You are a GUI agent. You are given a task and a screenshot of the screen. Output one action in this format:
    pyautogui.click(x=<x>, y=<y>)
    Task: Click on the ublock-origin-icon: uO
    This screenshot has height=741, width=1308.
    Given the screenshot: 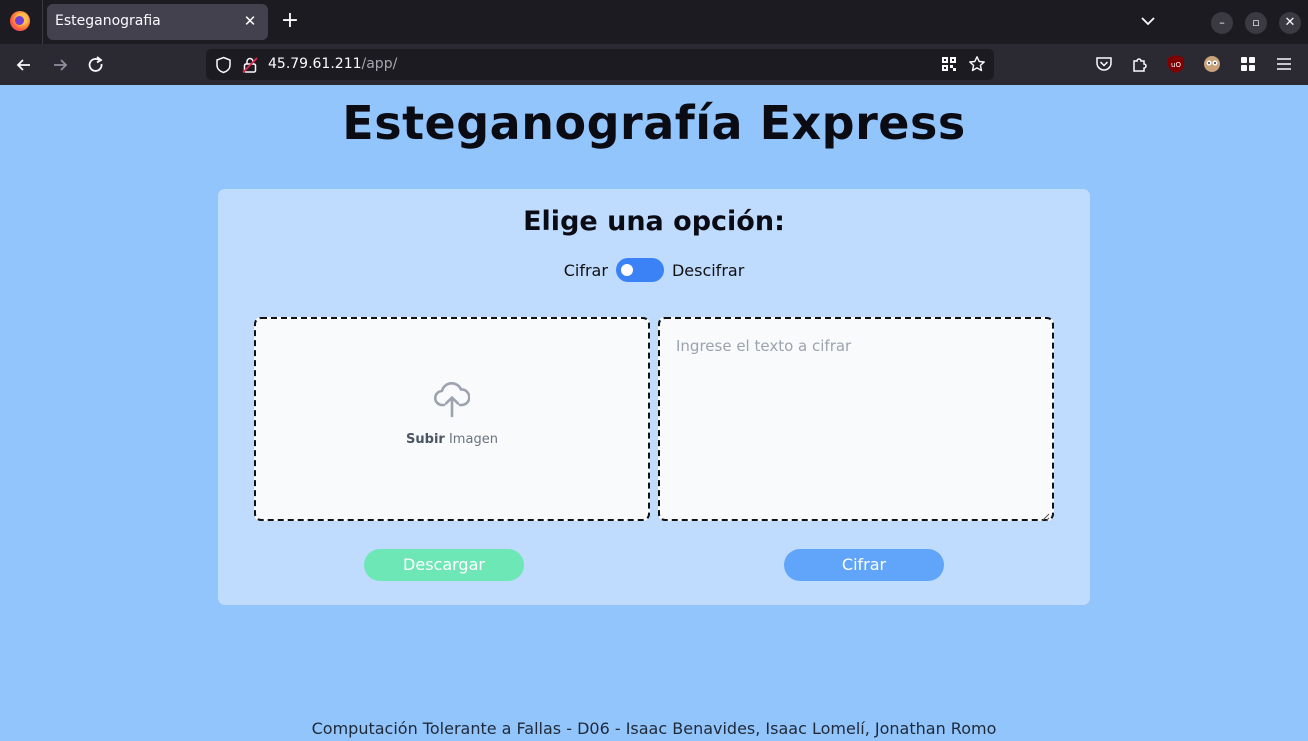 What is the action you would take?
    pyautogui.click(x=1176, y=64)
    